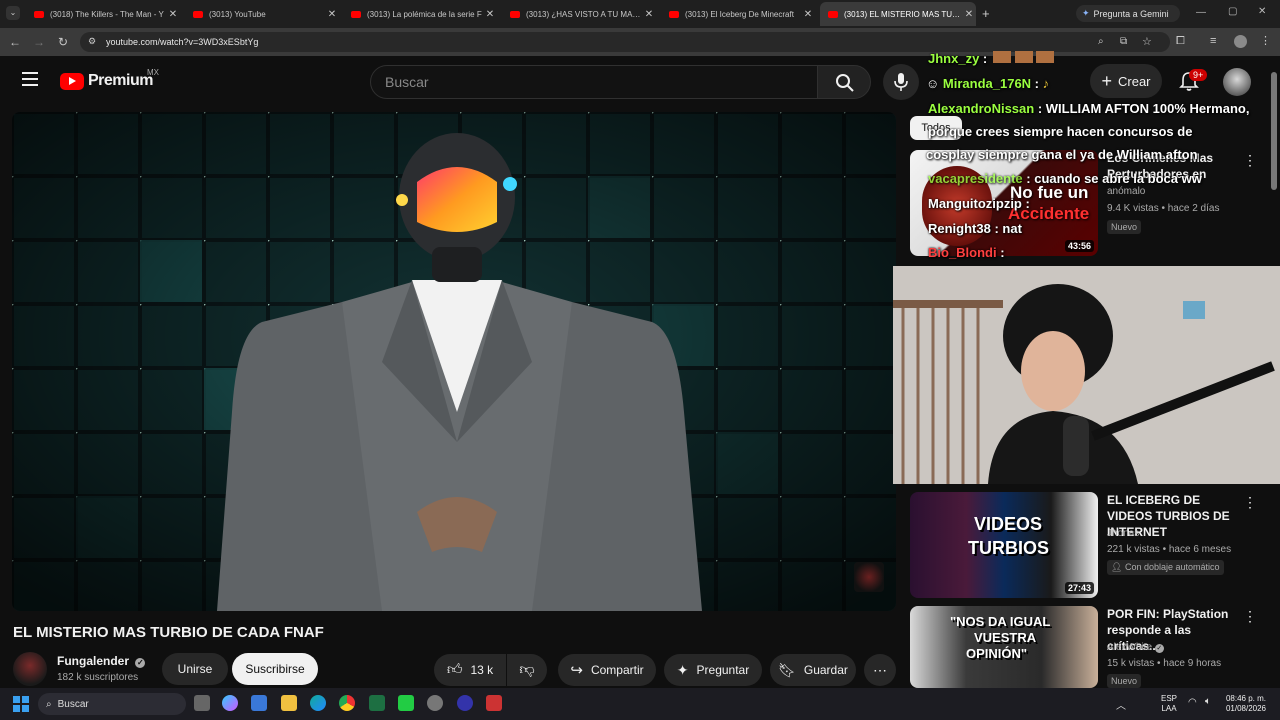 The image size is (1280, 720). What do you see at coordinates (1234, 11) in the screenshot?
I see `maximize-window-button: ▢` at bounding box center [1234, 11].